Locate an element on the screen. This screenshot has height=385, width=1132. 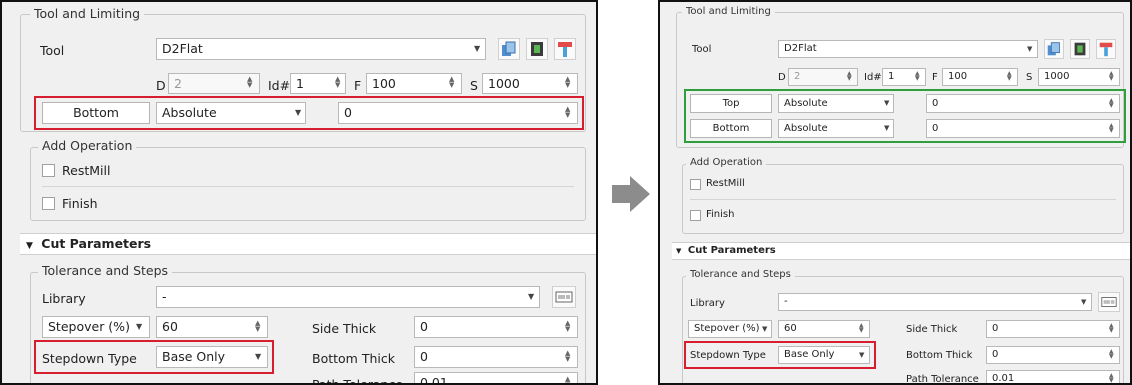
d-label: D is located at coordinates (782, 77).